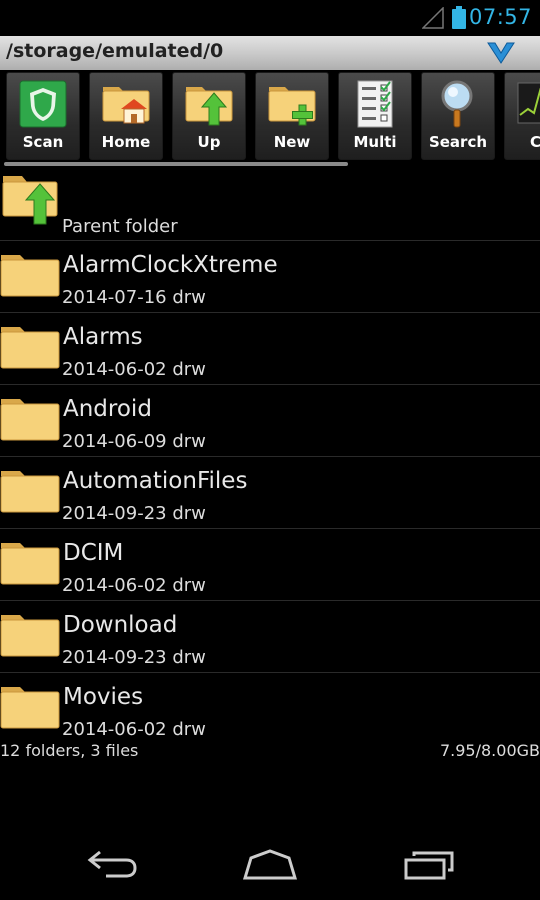  What do you see at coordinates (176, 164) in the screenshot?
I see `toolbar-scrollbar` at bounding box center [176, 164].